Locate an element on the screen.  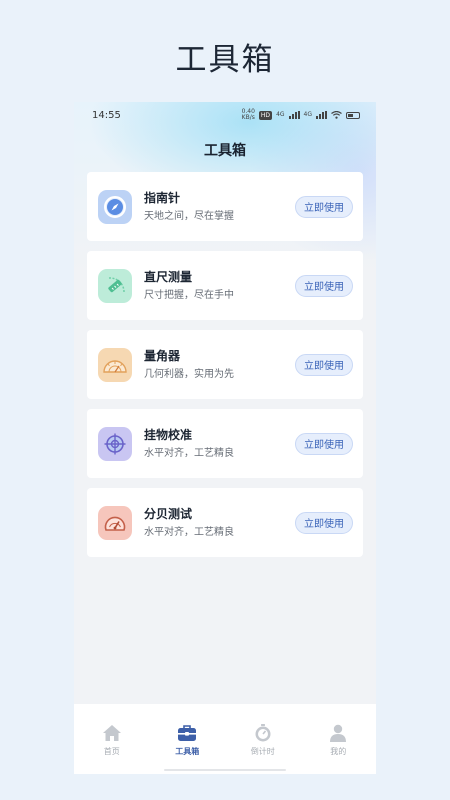
decibel-meter-icon is located at coordinates (115, 522).